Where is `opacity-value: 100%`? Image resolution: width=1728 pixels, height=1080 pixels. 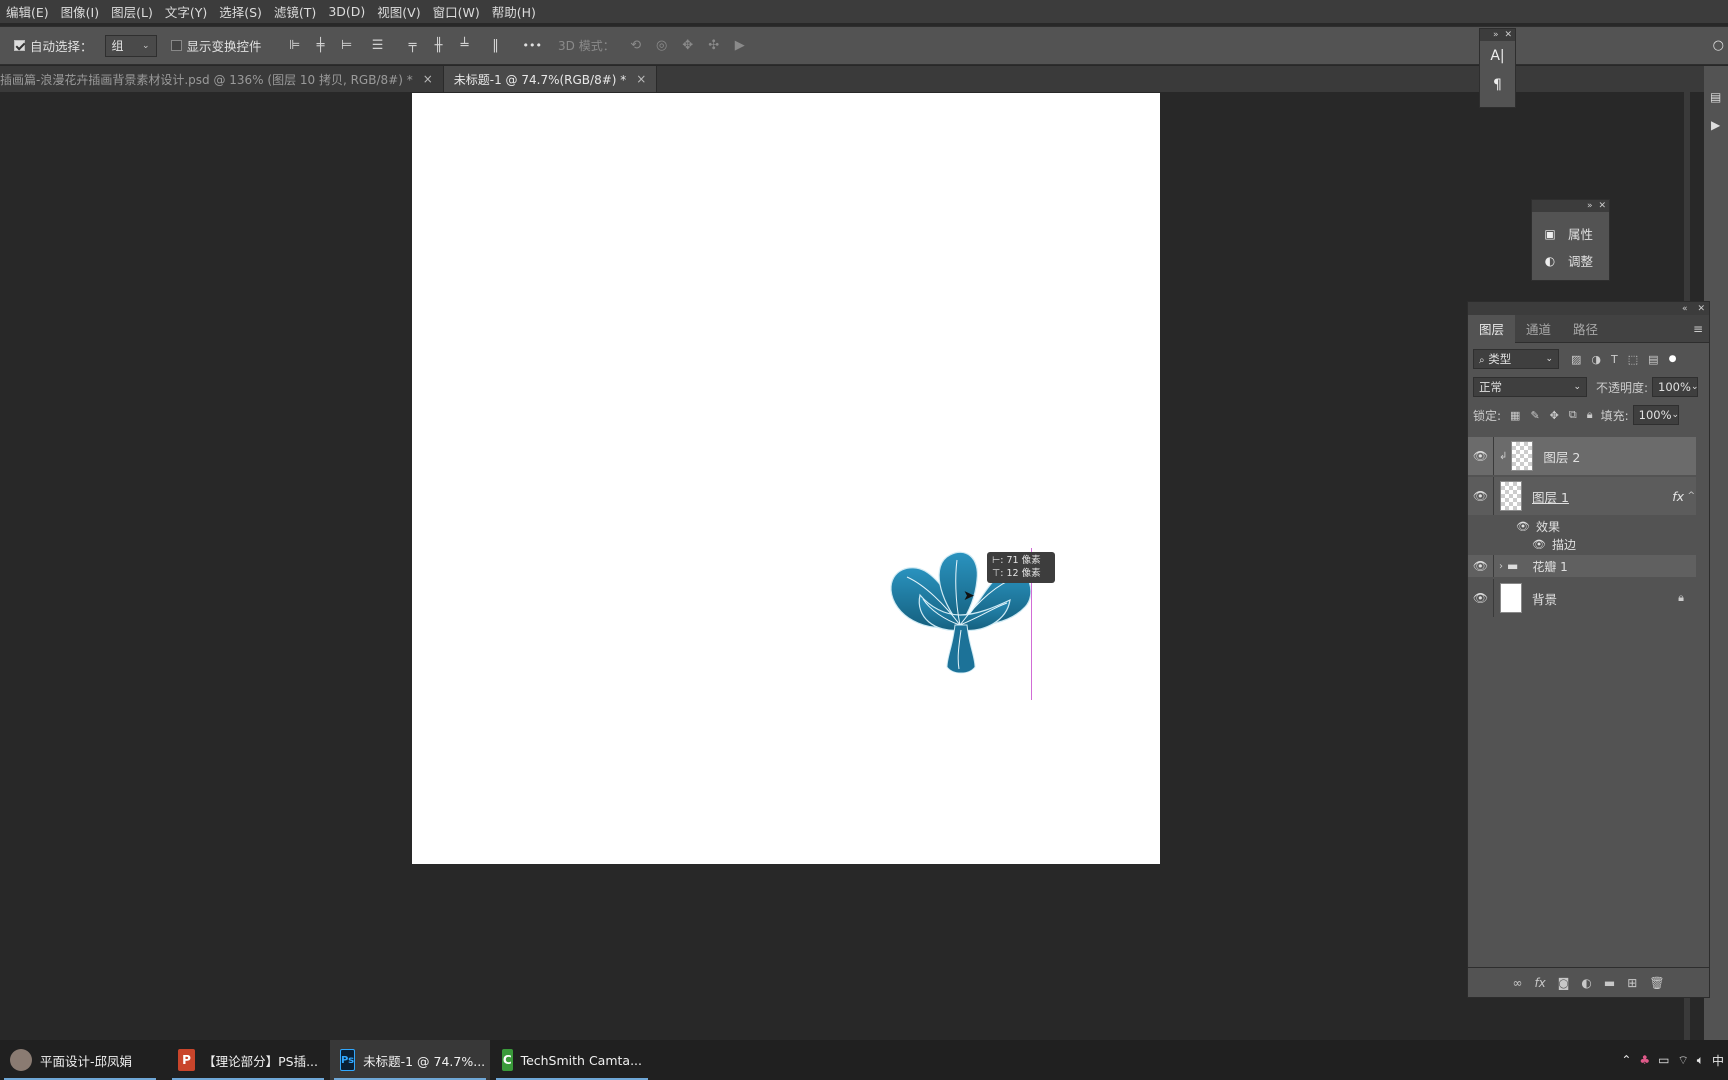
opacity-value: 100% is located at coordinates (1674, 387).